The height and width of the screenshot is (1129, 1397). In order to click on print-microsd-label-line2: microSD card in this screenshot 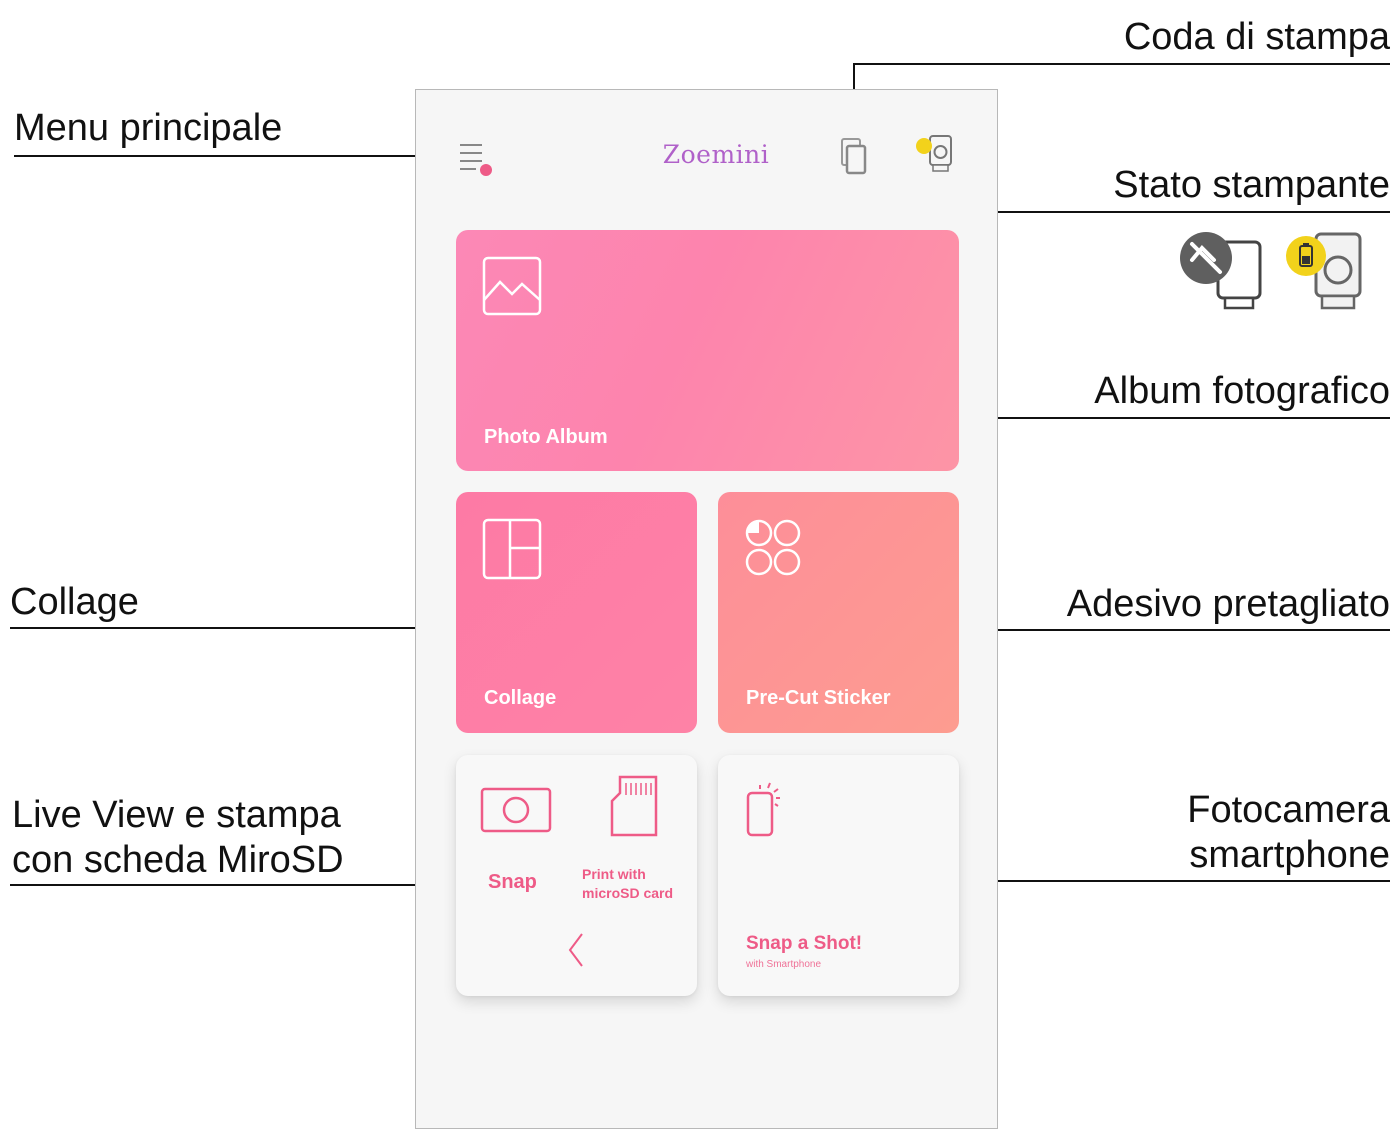, I will do `click(628, 893)`.